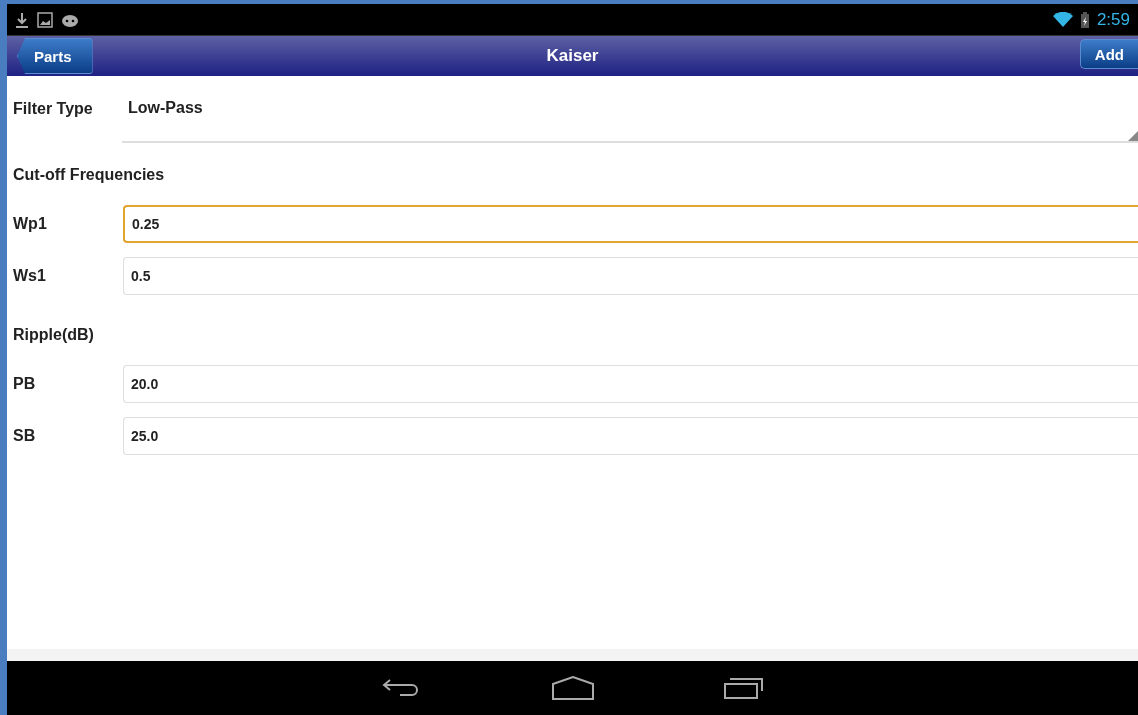 The width and height of the screenshot is (1138, 715). Describe the element at coordinates (630, 384) in the screenshot. I see `input-field: 20.0` at that location.